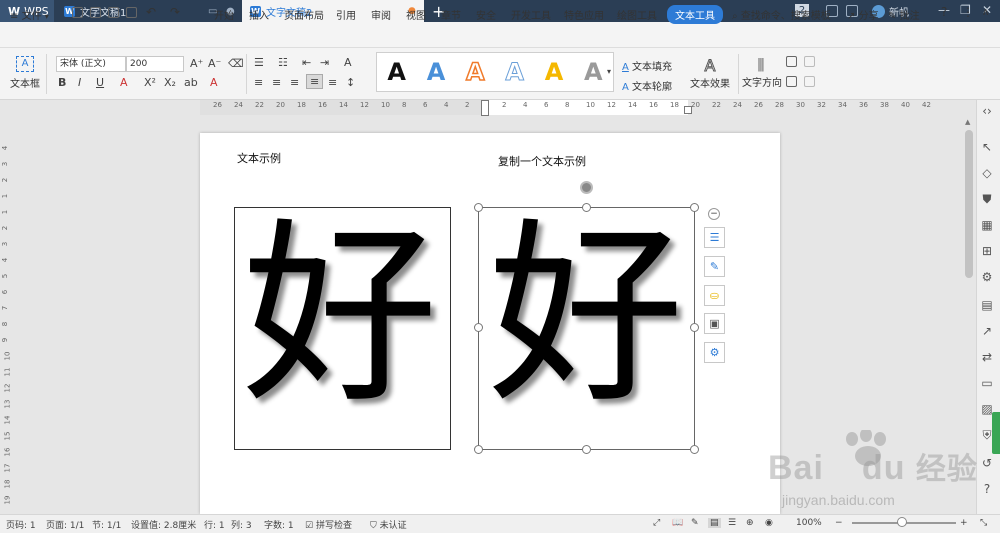  What do you see at coordinates (191, 82) in the screenshot?
I see `phonetic-icon: ab` at bounding box center [191, 82].